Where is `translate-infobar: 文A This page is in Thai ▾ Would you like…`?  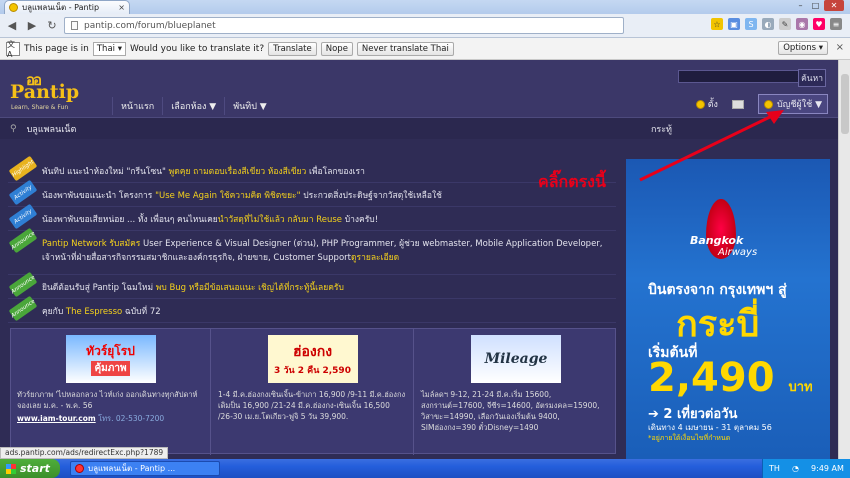 translate-infobar: 文A This page is in Thai ▾ Would you like… is located at coordinates (425, 49).